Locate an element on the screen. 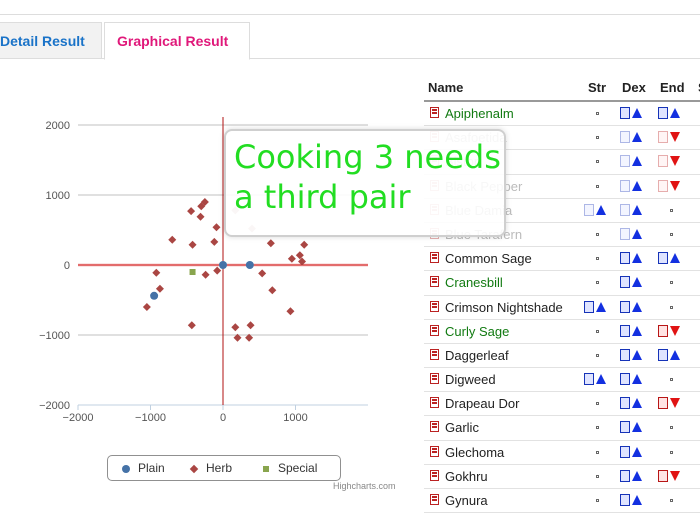 This screenshot has height=513, width=700. column-header-str: Str is located at coordinates (597, 87).